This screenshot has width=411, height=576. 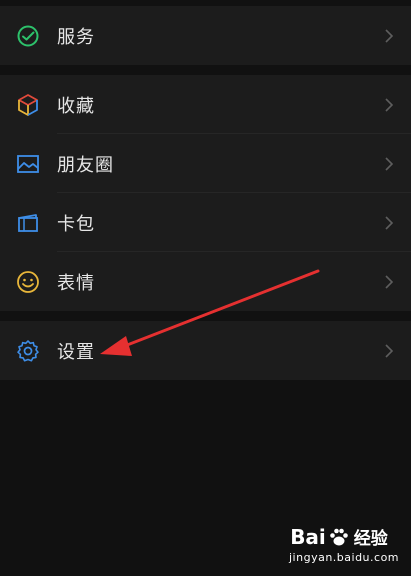 I want to click on menu-label-settings: 设置, so click(x=76, y=352).